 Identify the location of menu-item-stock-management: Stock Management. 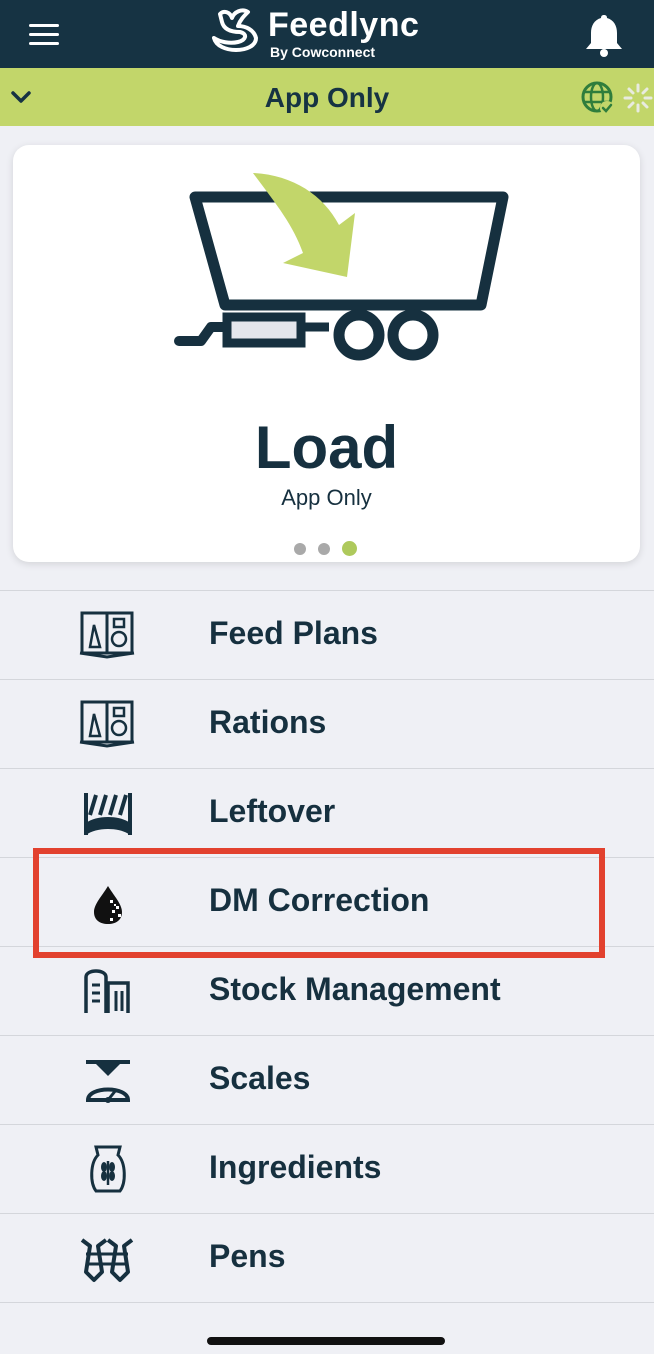
(327, 991).